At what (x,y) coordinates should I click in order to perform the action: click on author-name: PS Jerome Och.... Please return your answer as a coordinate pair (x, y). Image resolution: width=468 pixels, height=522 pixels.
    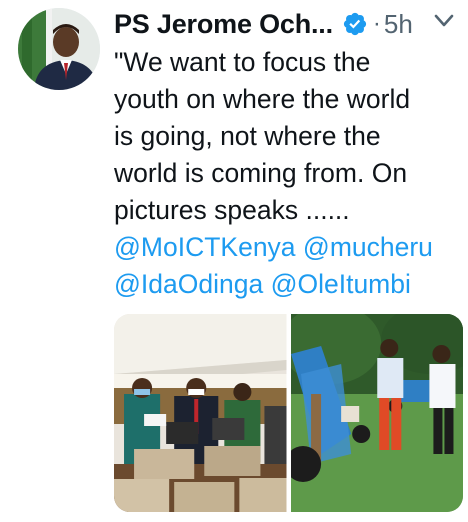
    Looking at the image, I should click on (223, 24).